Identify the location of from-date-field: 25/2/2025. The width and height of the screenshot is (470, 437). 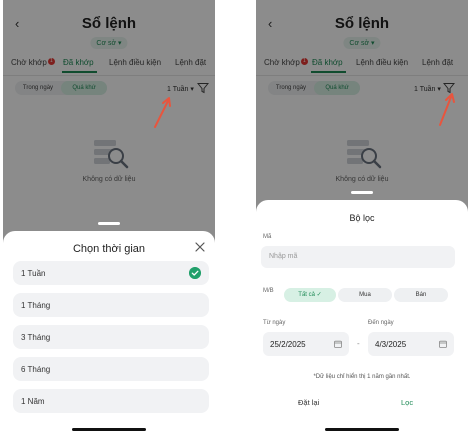
(306, 344).